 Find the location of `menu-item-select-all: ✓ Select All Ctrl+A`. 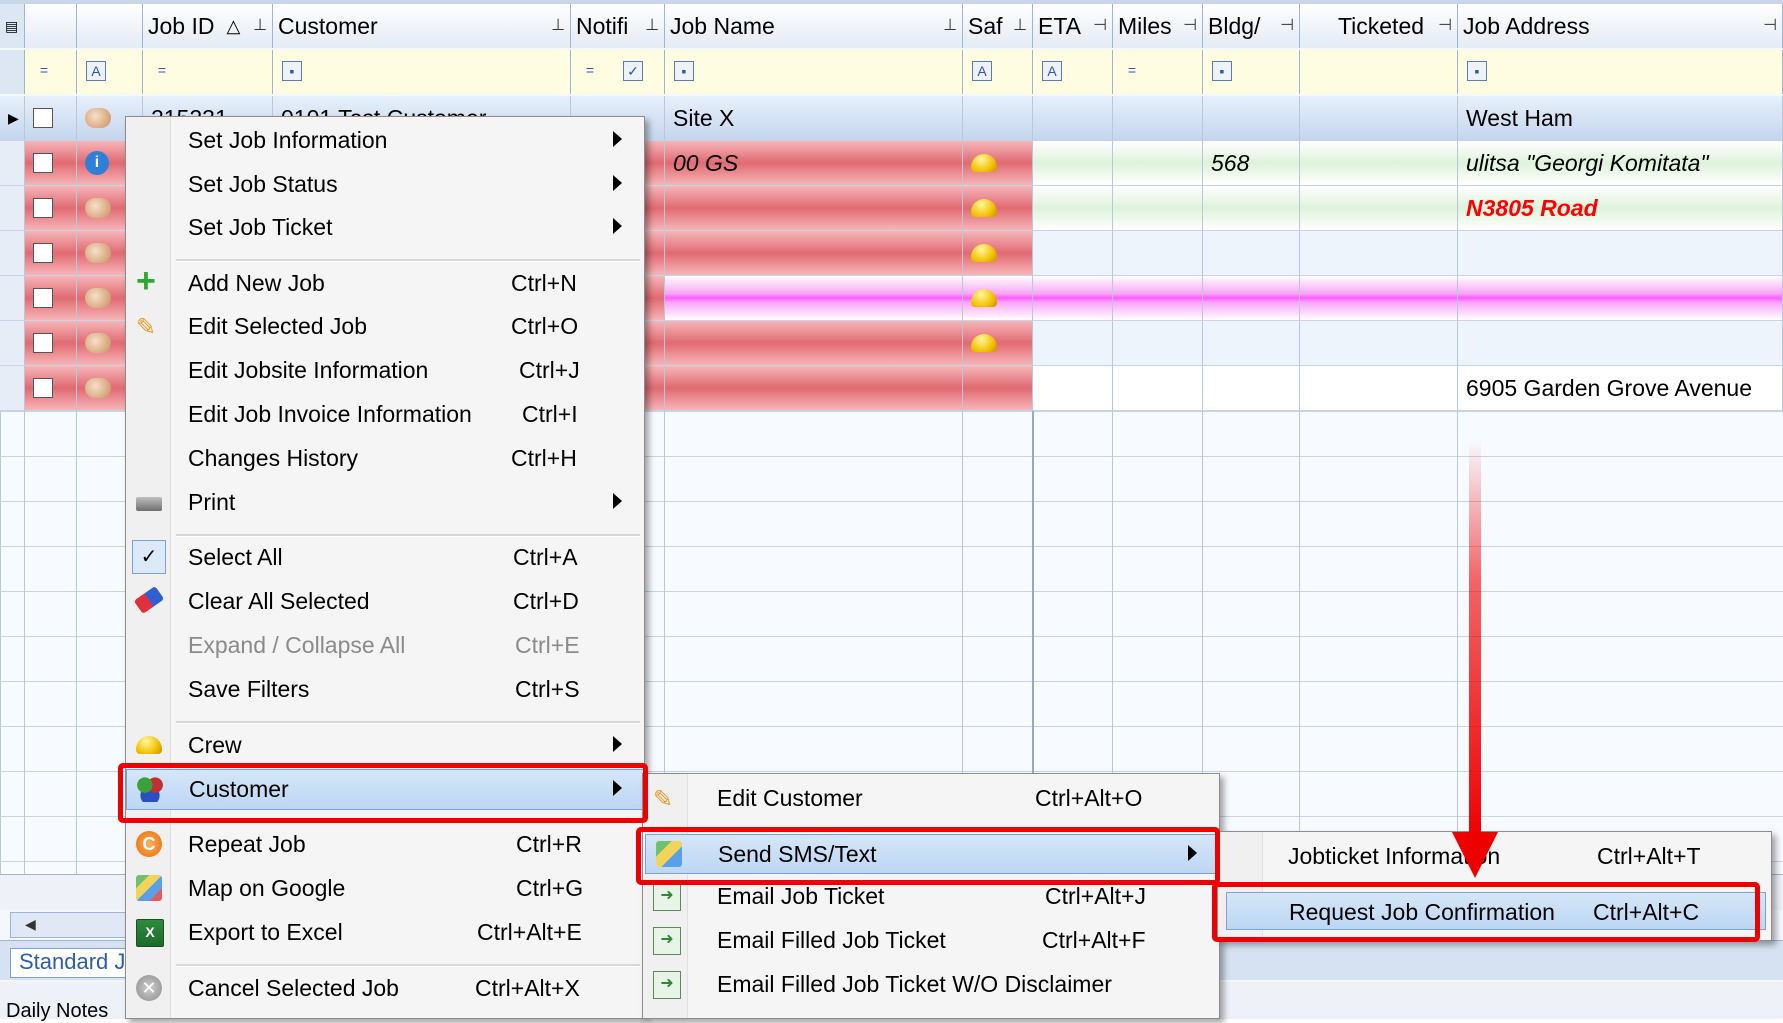

menu-item-select-all: ✓ Select All Ctrl+A is located at coordinates (385, 557).